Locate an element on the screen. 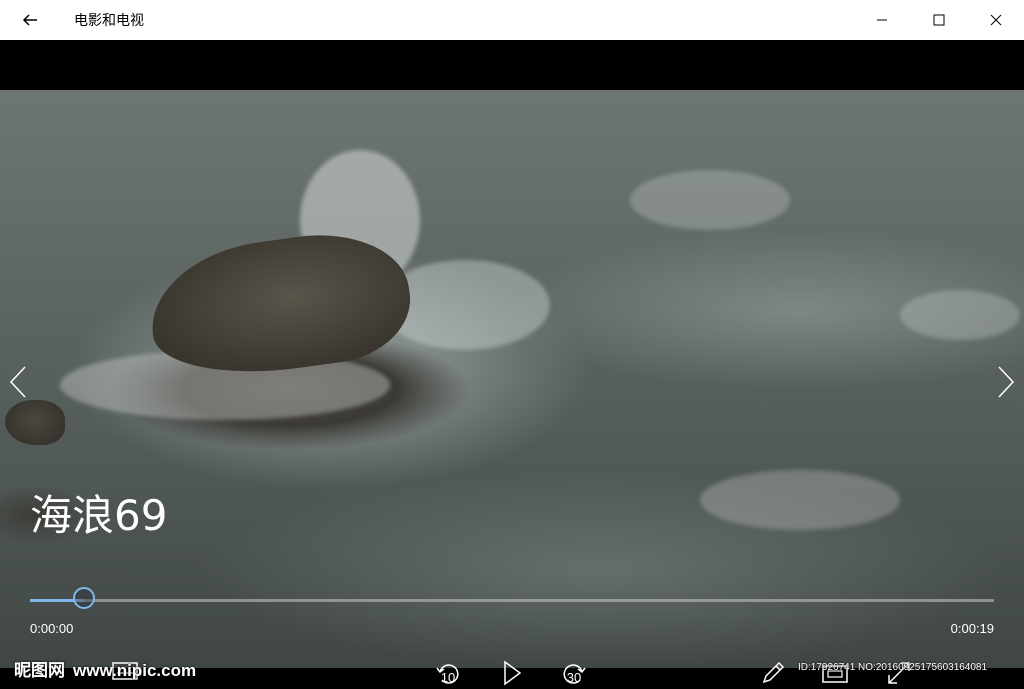 The image size is (1024, 689). watermark-brand: 昵图网 www.nipic.com is located at coordinates (105, 668).